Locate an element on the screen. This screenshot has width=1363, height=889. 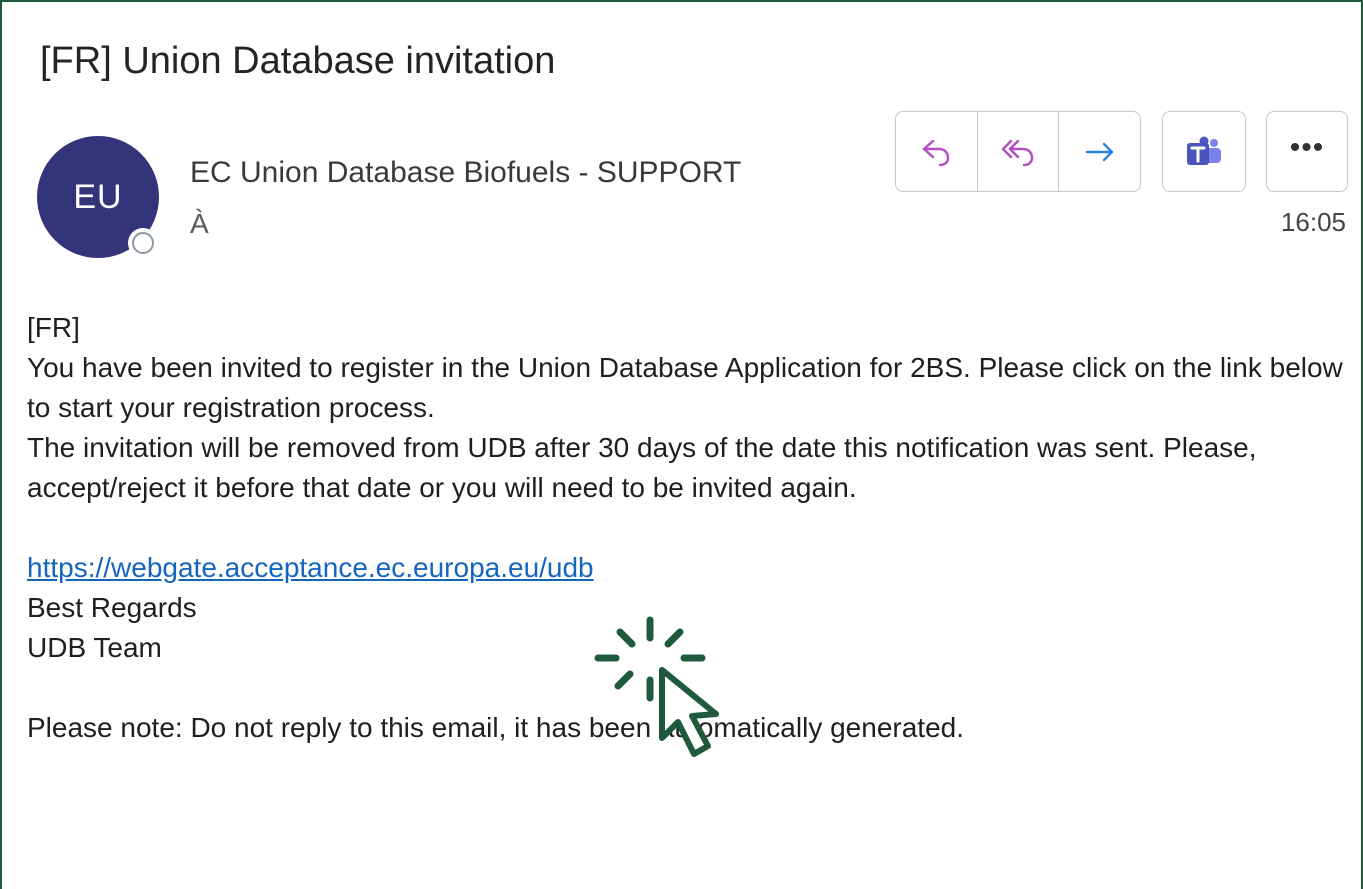
forward-icon is located at coordinates (1099, 151).